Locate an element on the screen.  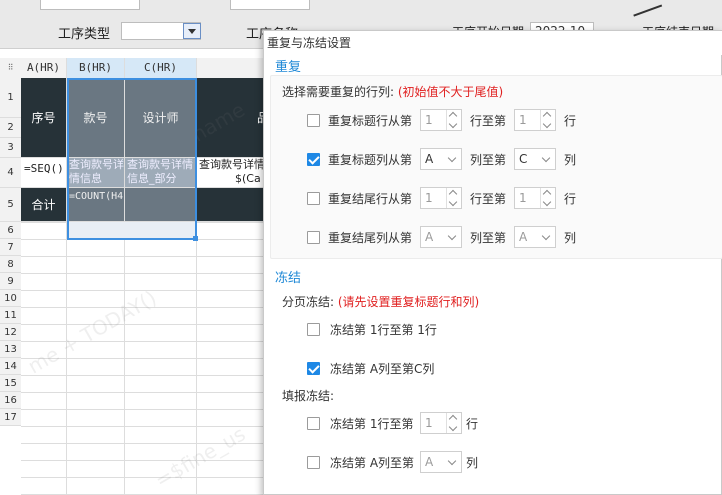
repeat-footer-col-end: 列 is located at coordinates (570, 238).